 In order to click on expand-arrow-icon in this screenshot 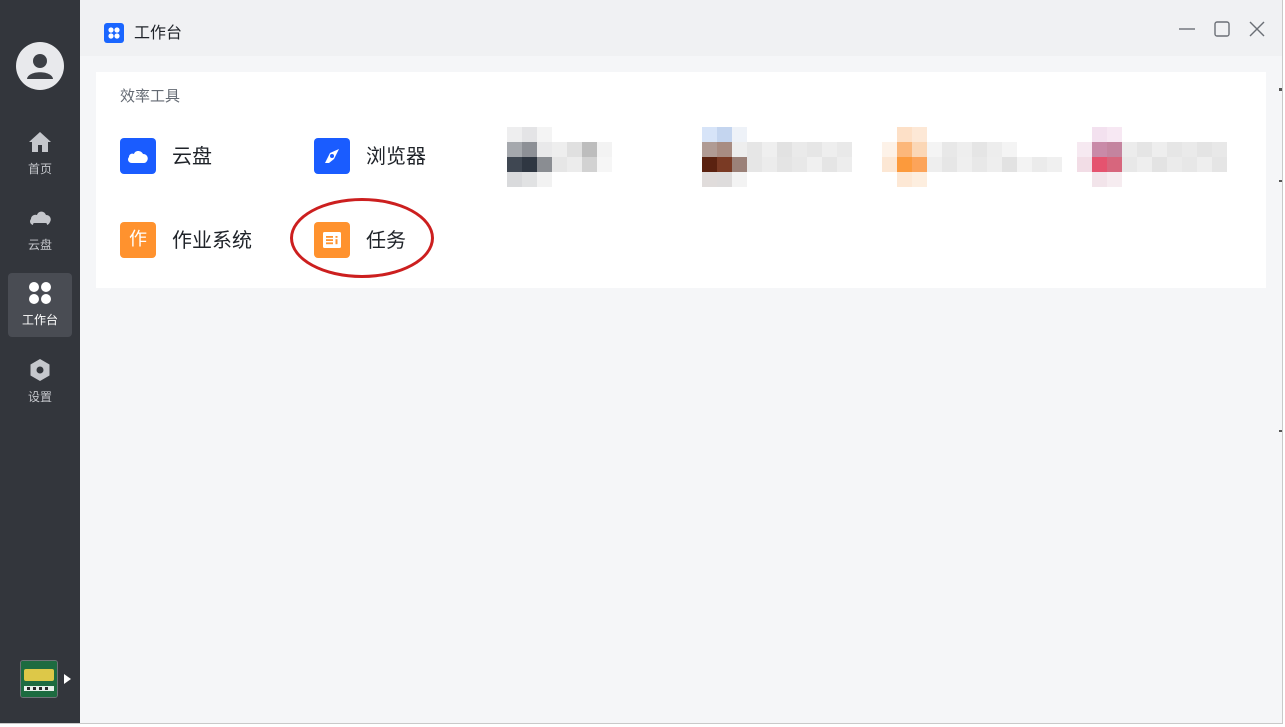, I will do `click(67, 679)`.